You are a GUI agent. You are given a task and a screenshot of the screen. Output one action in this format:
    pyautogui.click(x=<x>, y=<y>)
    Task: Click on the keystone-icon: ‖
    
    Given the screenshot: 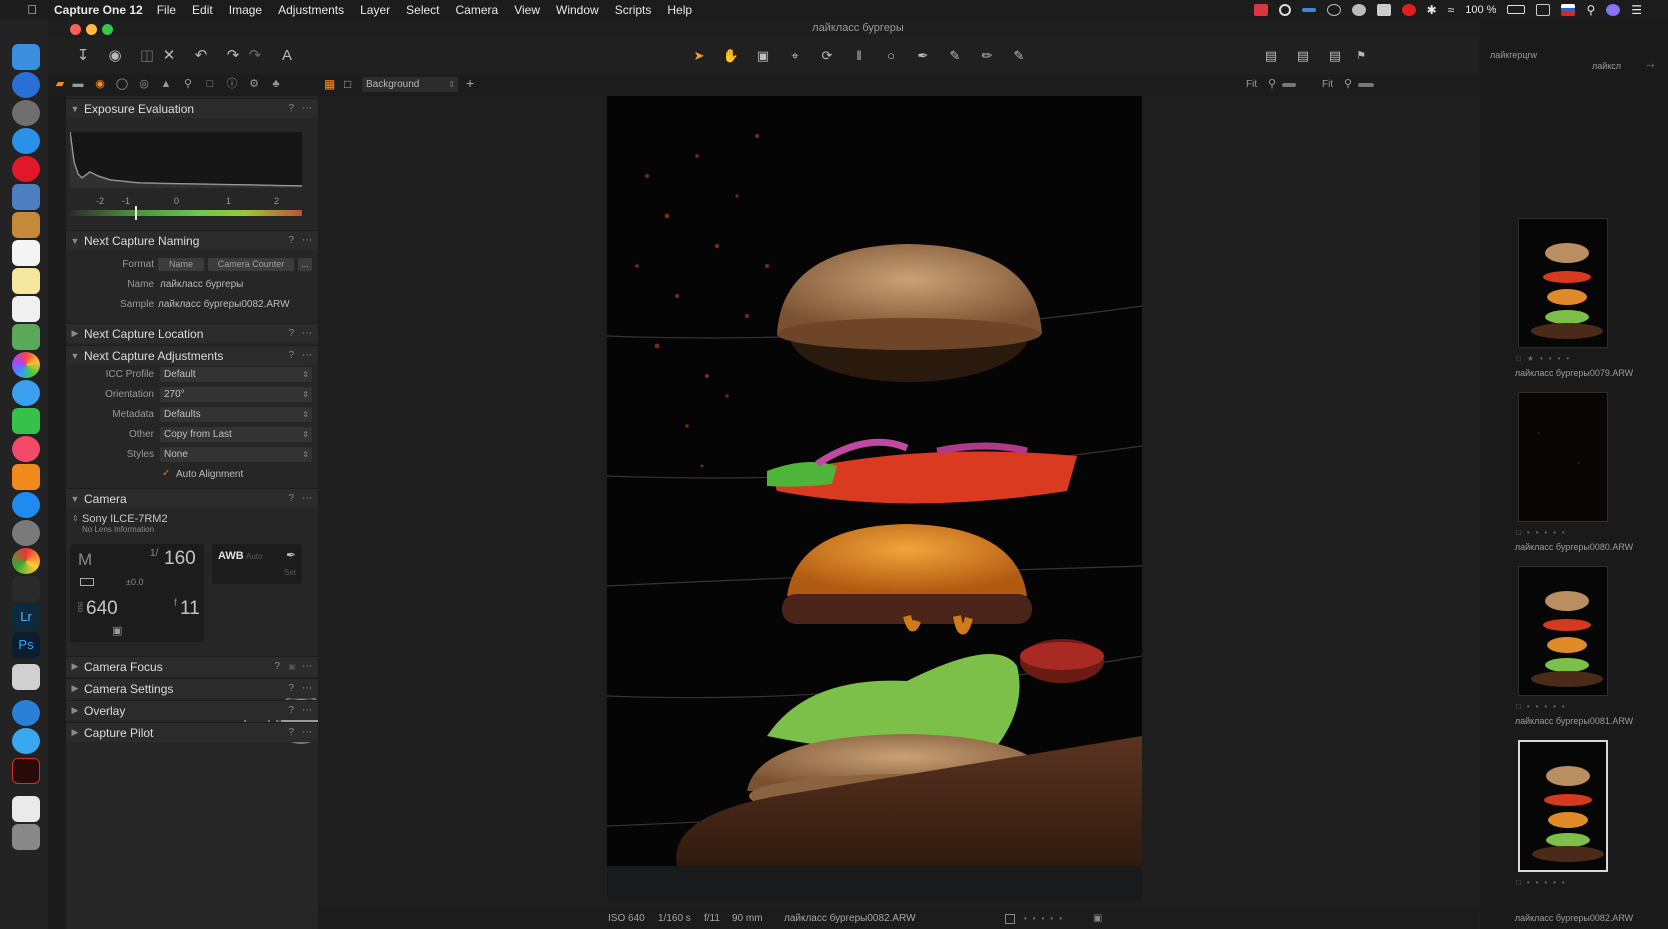 What is the action you would take?
    pyautogui.click(x=859, y=56)
    